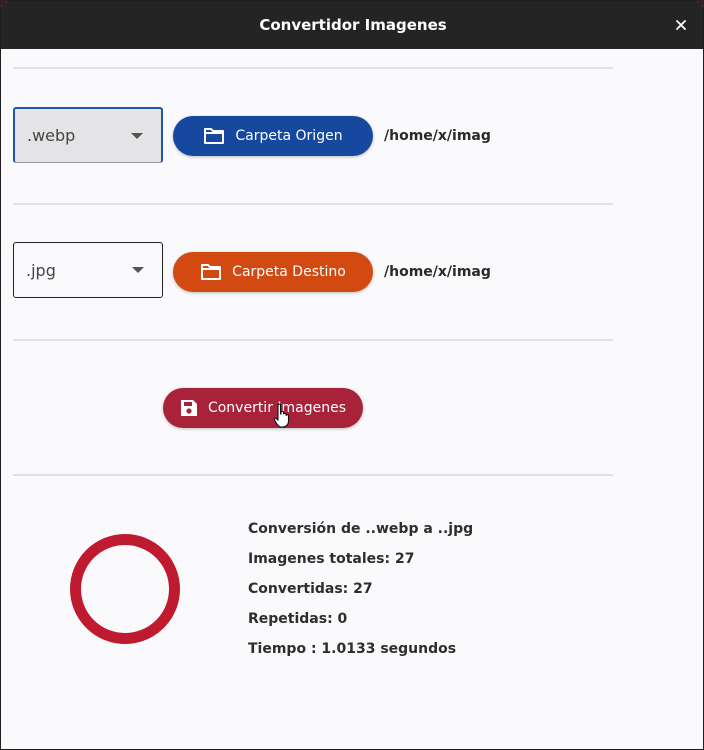 This screenshot has height=750, width=704. I want to click on source-folder-label: Carpeta Origen, so click(289, 136).